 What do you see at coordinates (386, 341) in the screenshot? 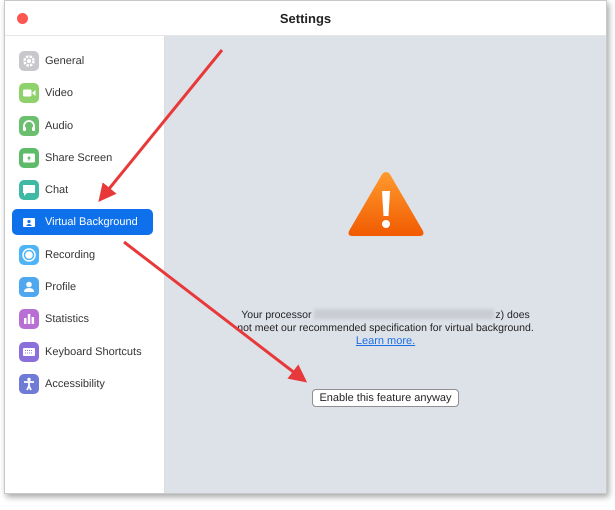
I see `learn-more-link: Learn more.` at bounding box center [386, 341].